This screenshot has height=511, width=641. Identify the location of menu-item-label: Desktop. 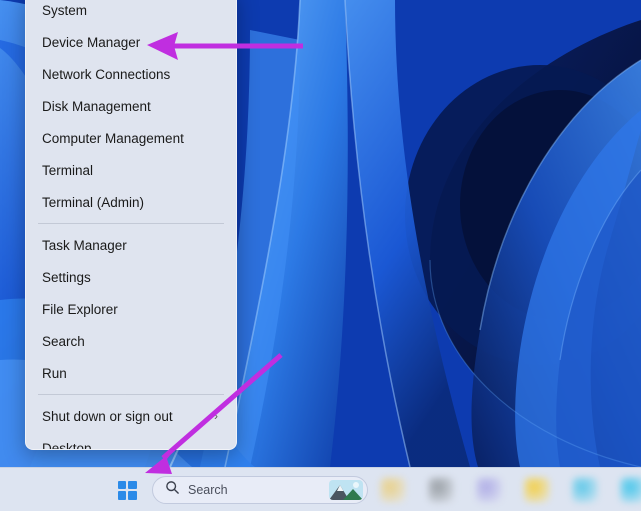
(67, 445).